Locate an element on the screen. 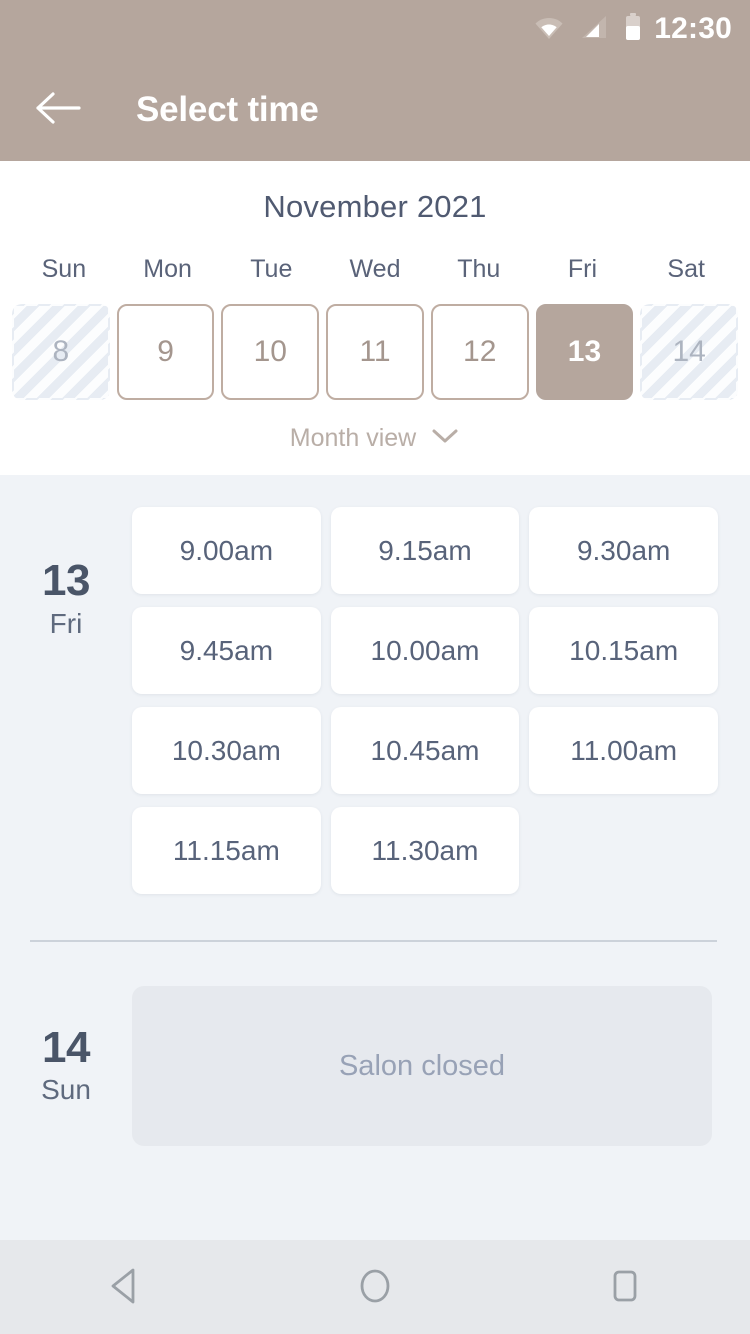 This screenshot has width=750, height=1334. nav-back-button is located at coordinates (125, 1287).